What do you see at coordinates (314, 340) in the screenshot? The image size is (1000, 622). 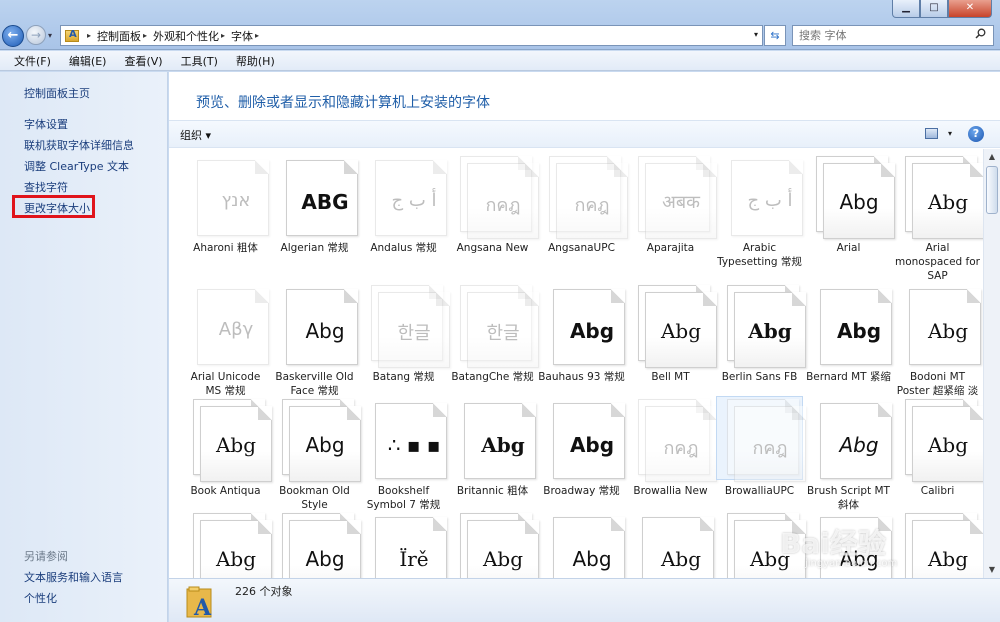 I see `font-item: Abg Baskerville Old Face 常规` at bounding box center [314, 340].